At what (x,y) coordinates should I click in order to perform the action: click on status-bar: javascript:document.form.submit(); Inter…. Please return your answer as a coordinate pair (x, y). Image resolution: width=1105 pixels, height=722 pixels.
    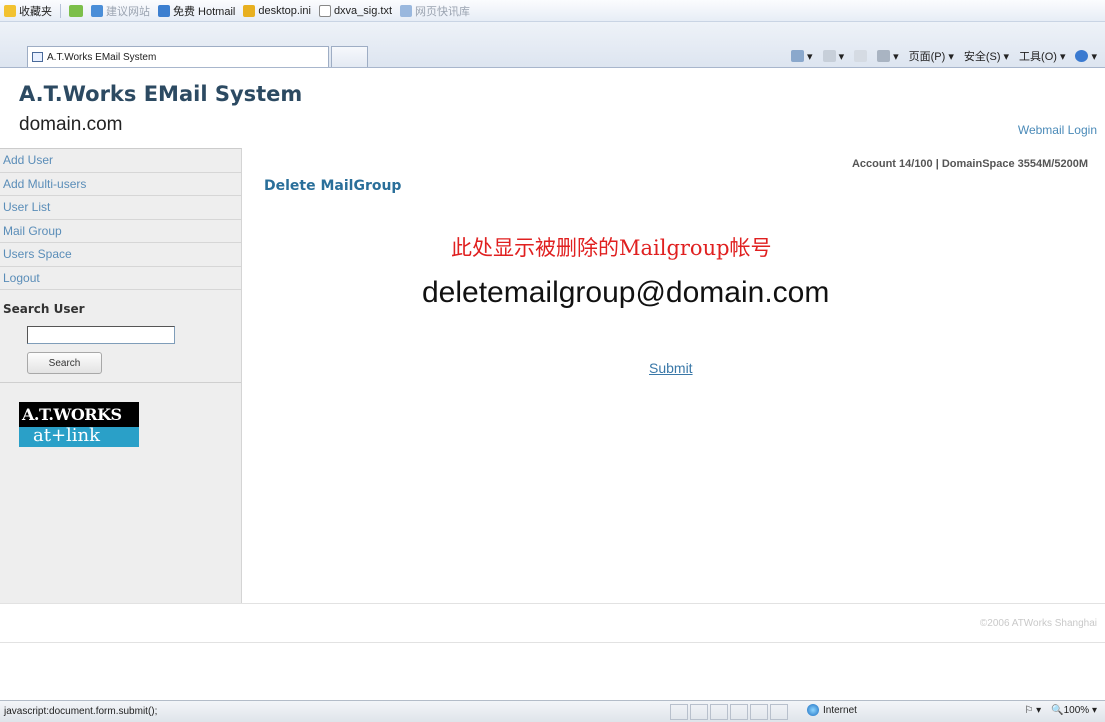
    Looking at the image, I should click on (552, 711).